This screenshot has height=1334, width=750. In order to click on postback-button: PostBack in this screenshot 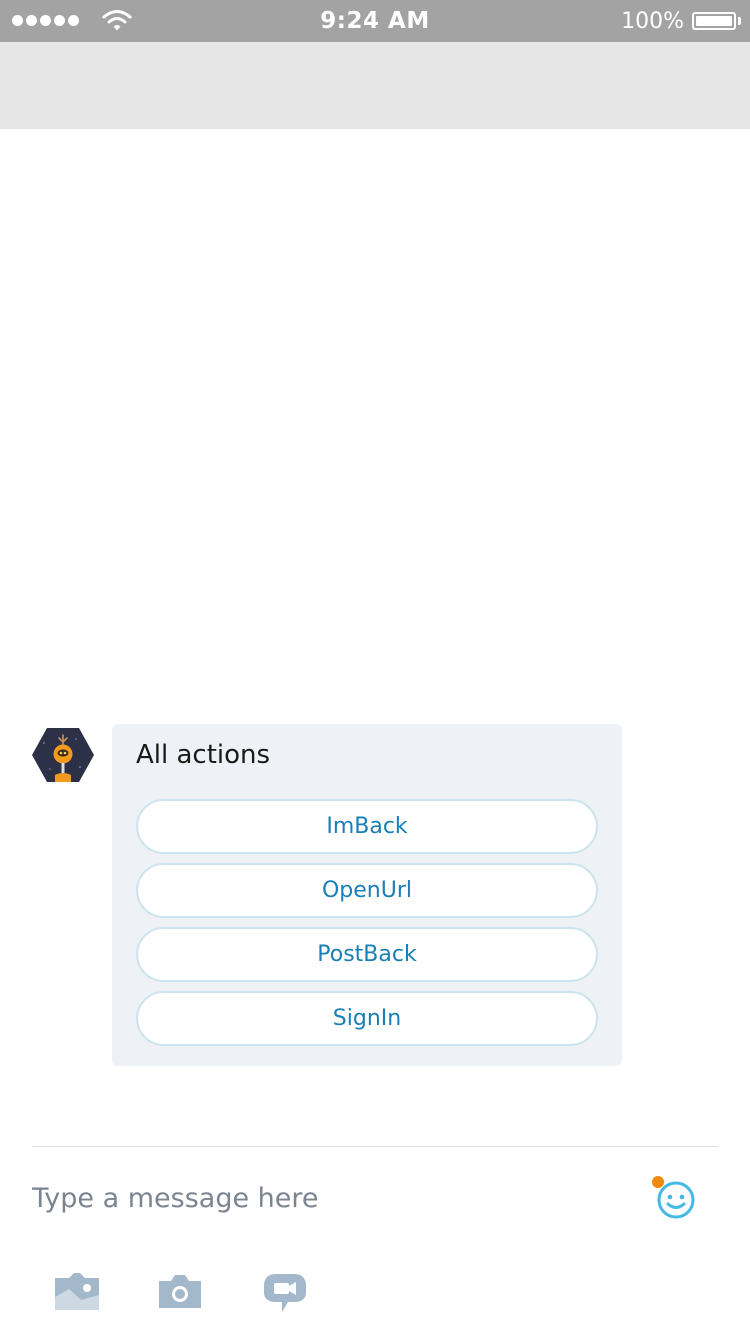, I will do `click(367, 954)`.